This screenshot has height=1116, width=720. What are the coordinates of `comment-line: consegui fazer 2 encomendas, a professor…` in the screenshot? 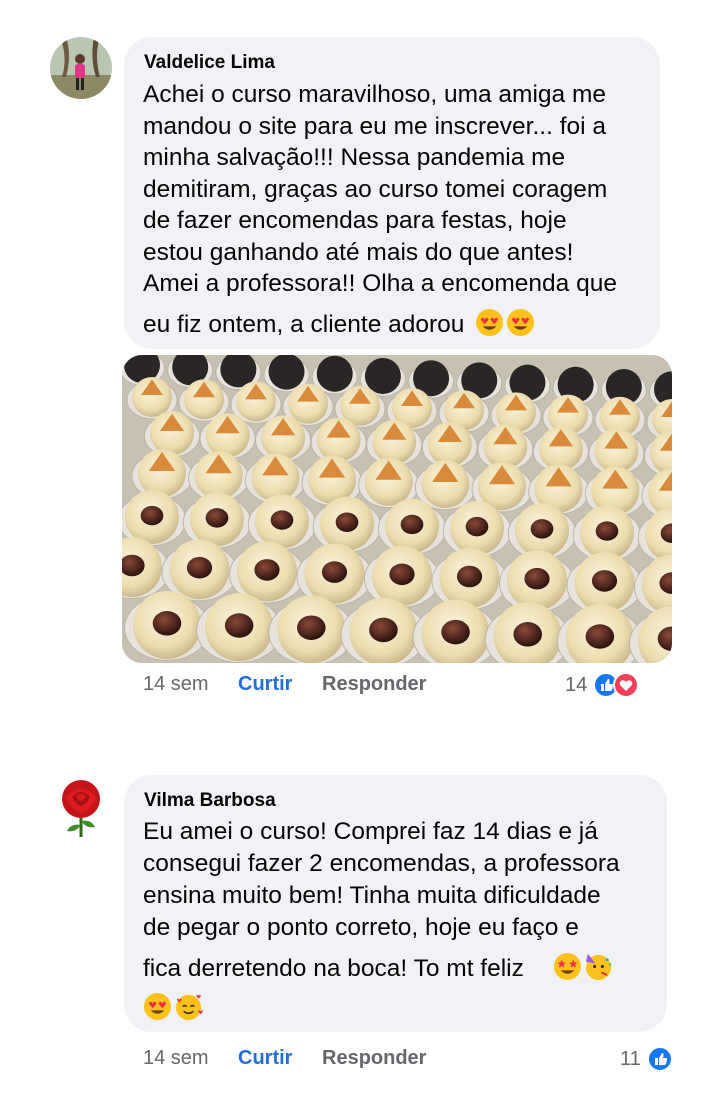 It's located at (381, 863).